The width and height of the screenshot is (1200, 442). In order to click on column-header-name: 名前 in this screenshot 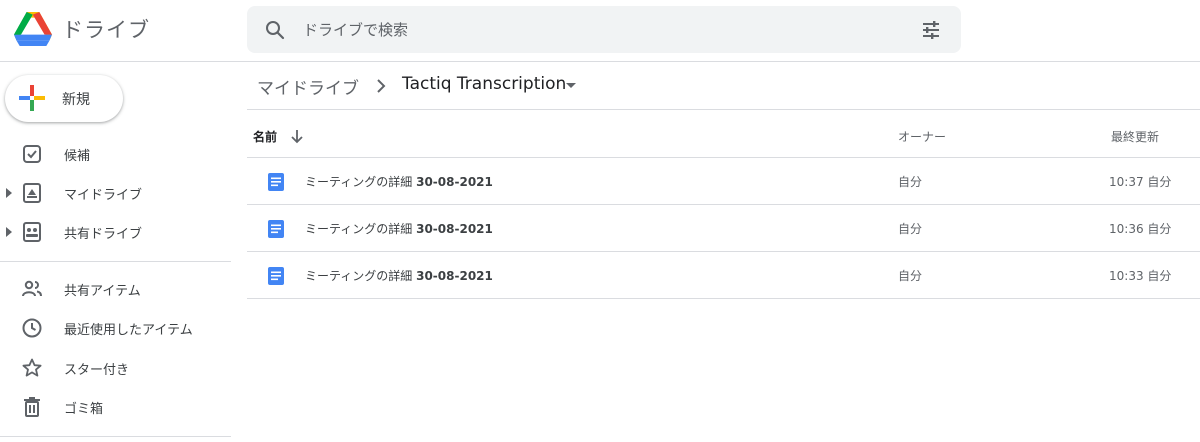, I will do `click(265, 136)`.